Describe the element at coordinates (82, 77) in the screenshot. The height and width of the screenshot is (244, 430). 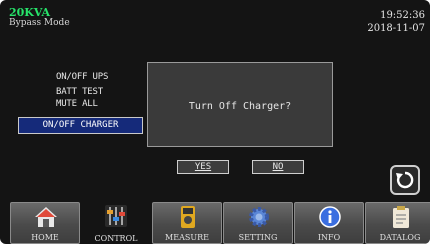
I see `menu-item-onoff-ups: ON/OFF UPS` at that location.